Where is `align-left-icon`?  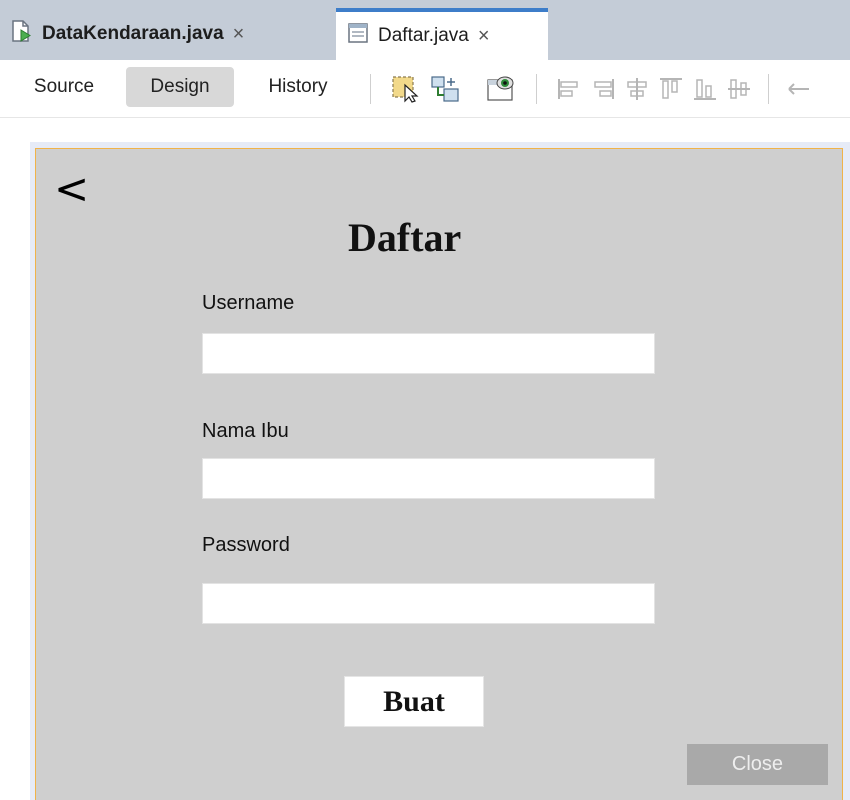 align-left-icon is located at coordinates (569, 89).